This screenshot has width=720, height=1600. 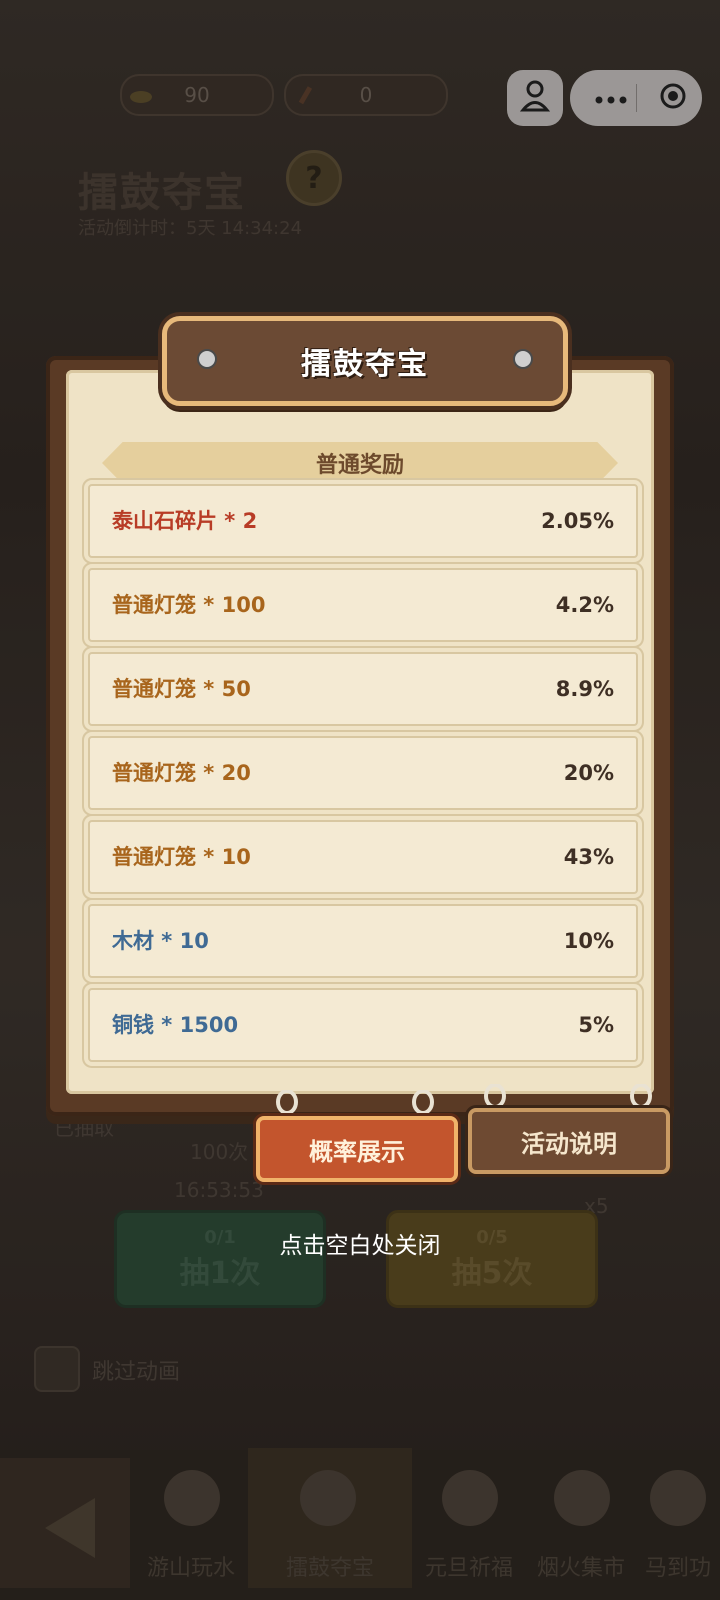 What do you see at coordinates (181, 773) in the screenshot?
I see `reward-name: 普通灯笼 * 20` at bounding box center [181, 773].